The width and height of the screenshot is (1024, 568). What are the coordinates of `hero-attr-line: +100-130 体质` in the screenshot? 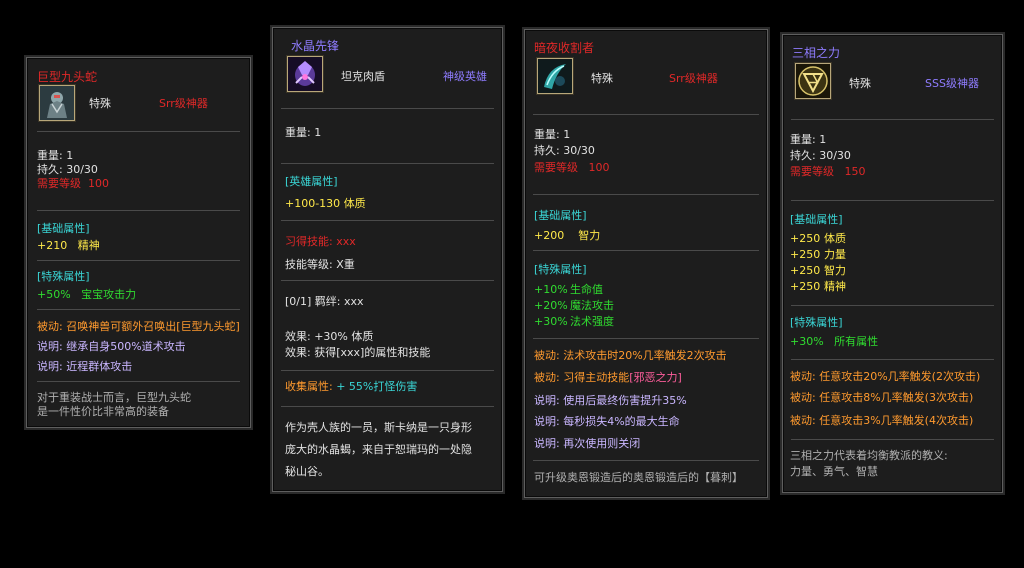 It's located at (325, 204).